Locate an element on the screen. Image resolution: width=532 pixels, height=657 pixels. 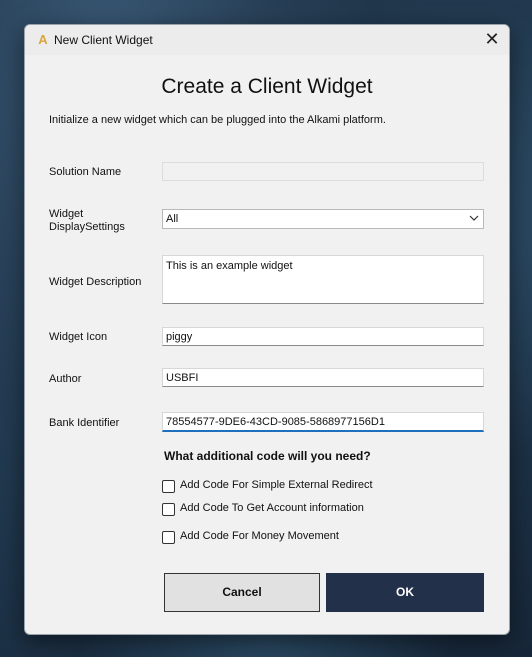
close-icon: ✕ is located at coordinates (492, 40).